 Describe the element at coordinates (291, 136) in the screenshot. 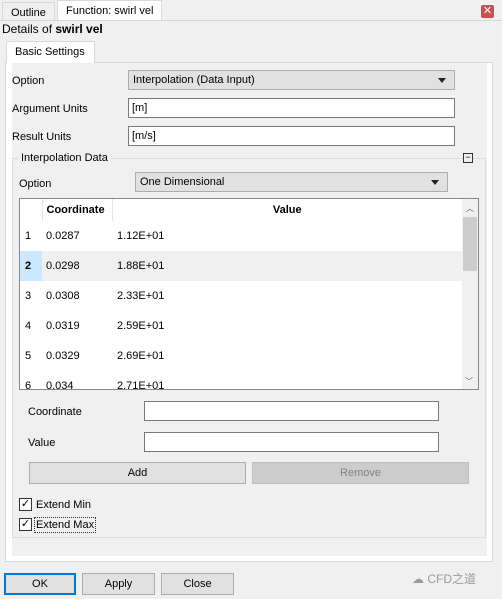

I see `result-units-input: [m/s]` at that location.